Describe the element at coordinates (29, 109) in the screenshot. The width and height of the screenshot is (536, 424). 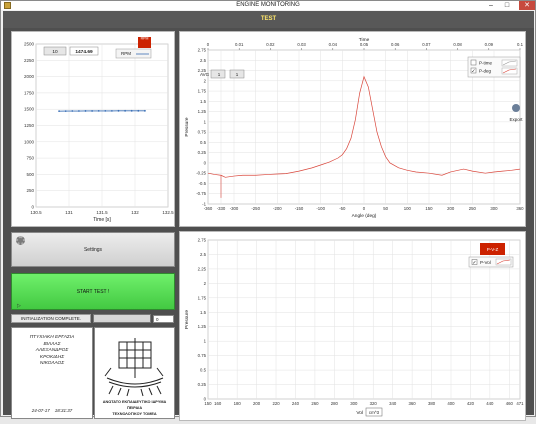
I see `y-tick-label: 1500` at that location.